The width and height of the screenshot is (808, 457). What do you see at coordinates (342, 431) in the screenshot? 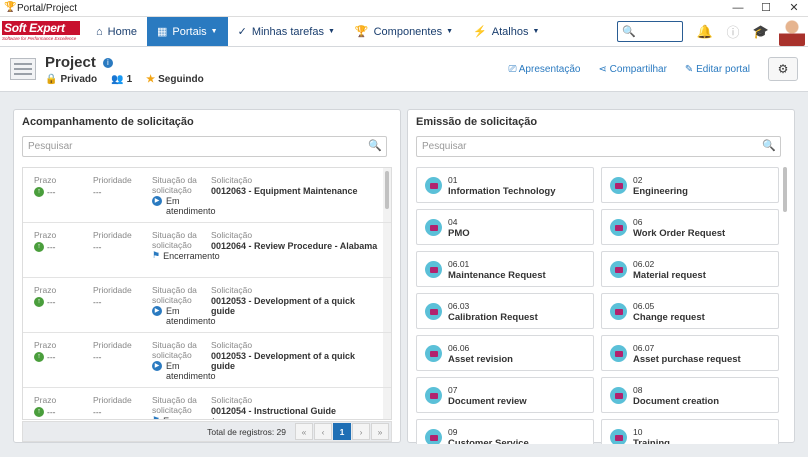
I see `page-1-button: 1` at bounding box center [342, 431].